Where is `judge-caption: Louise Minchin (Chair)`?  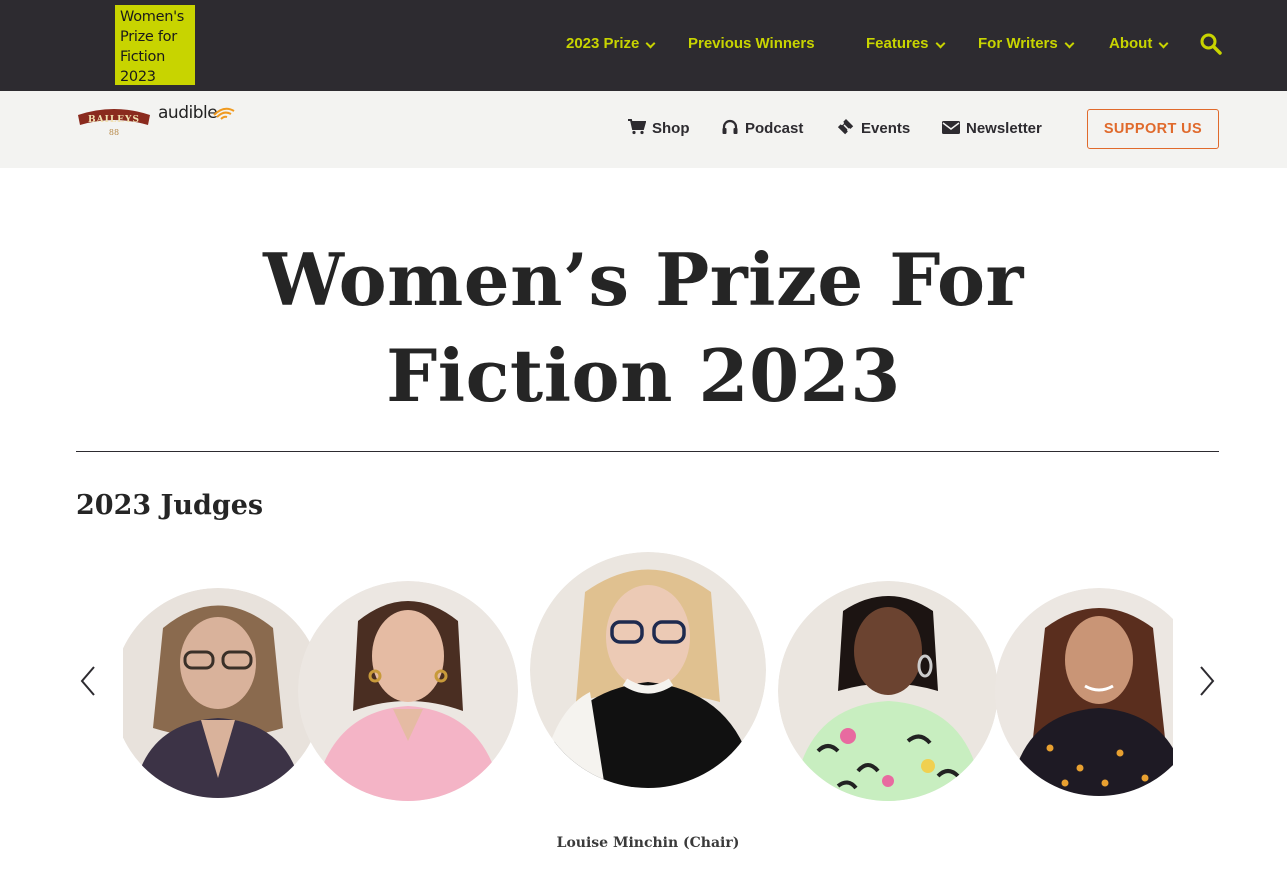 judge-caption: Louise Minchin (Chair) is located at coordinates (648, 843).